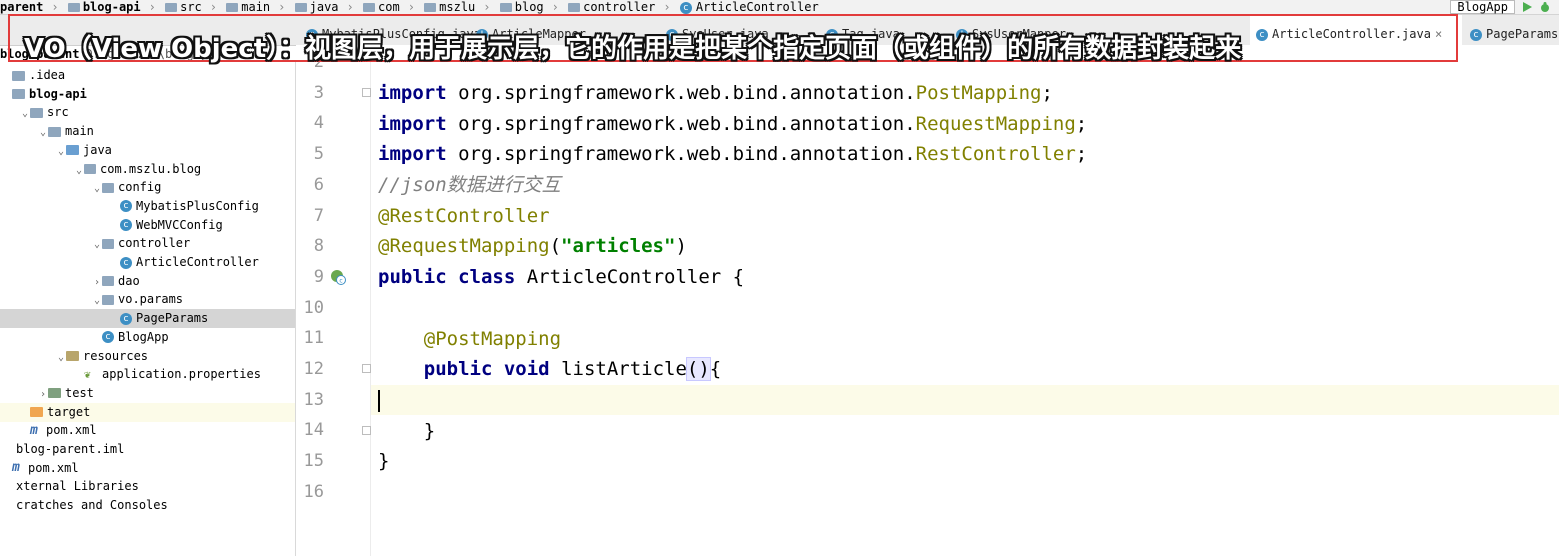 The width and height of the screenshot is (1559, 556). What do you see at coordinates (181, 374) in the screenshot?
I see `tree-item-label: application.properties` at bounding box center [181, 374].